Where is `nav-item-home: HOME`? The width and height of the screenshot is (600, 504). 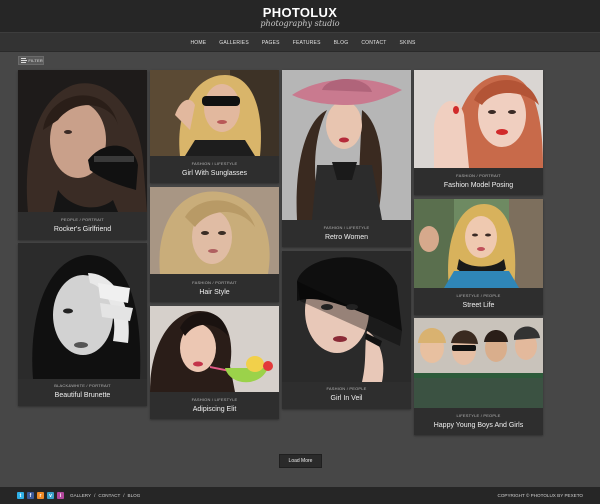 nav-item-home: HOME is located at coordinates (198, 43).